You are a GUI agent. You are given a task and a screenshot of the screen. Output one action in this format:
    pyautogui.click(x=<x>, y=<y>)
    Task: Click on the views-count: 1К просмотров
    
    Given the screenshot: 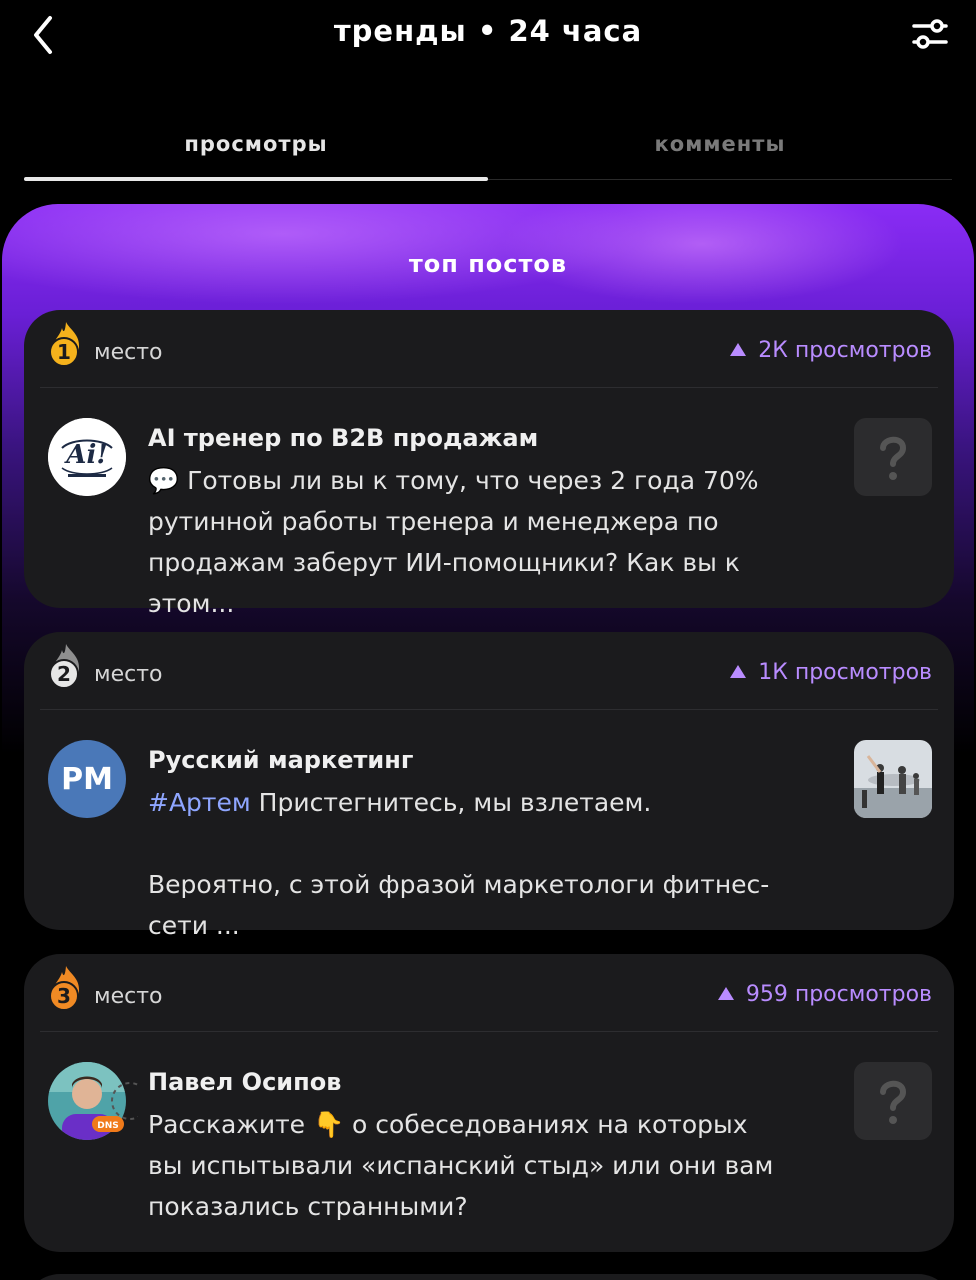 What is the action you would take?
    pyautogui.click(x=831, y=672)
    